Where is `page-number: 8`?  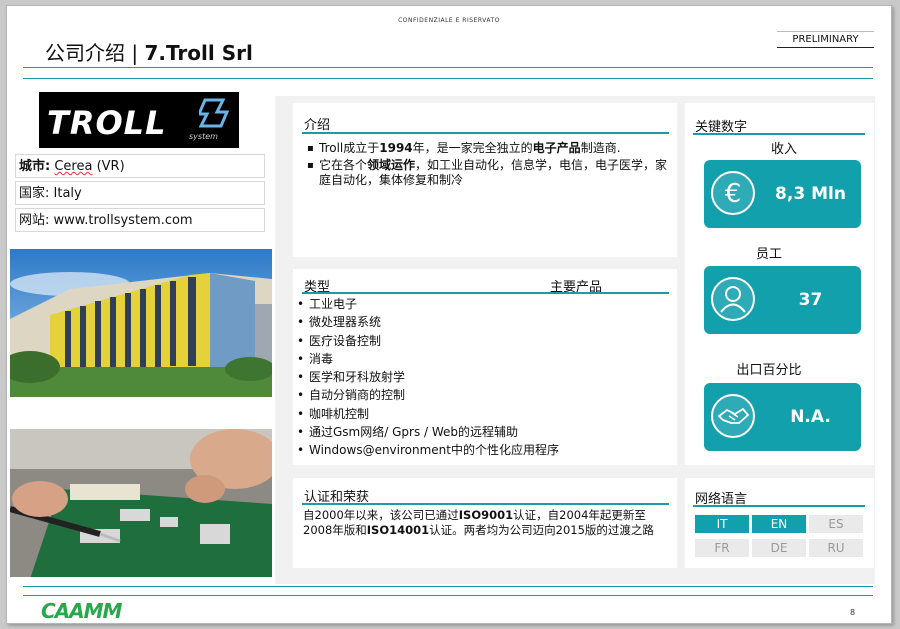
page-number: 8 is located at coordinates (853, 612).